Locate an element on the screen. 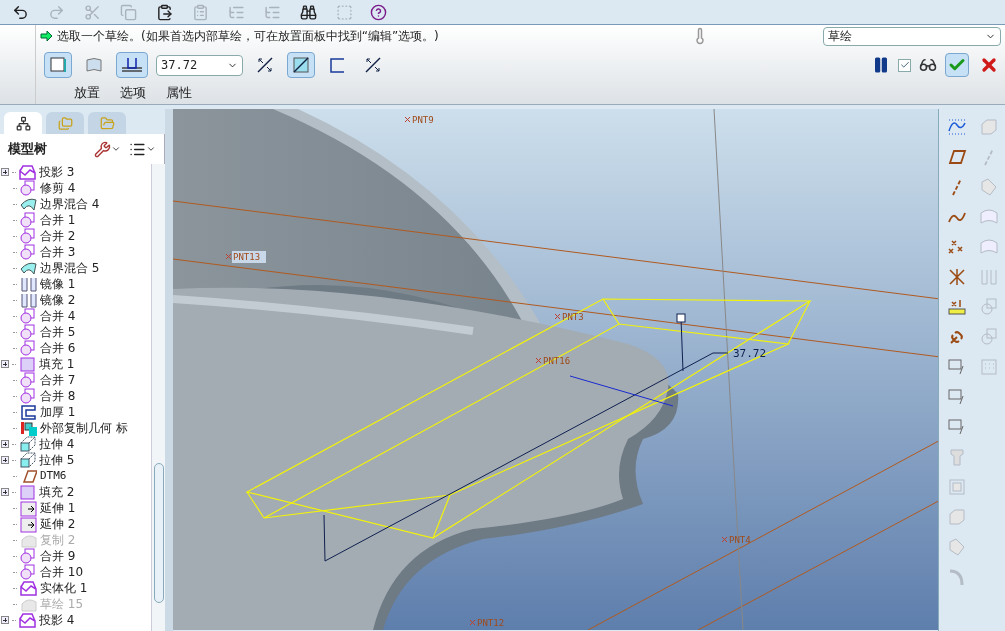 Image resolution: width=1005 pixels, height=631 pixels. depth-field: 37.72 is located at coordinates (199, 65).